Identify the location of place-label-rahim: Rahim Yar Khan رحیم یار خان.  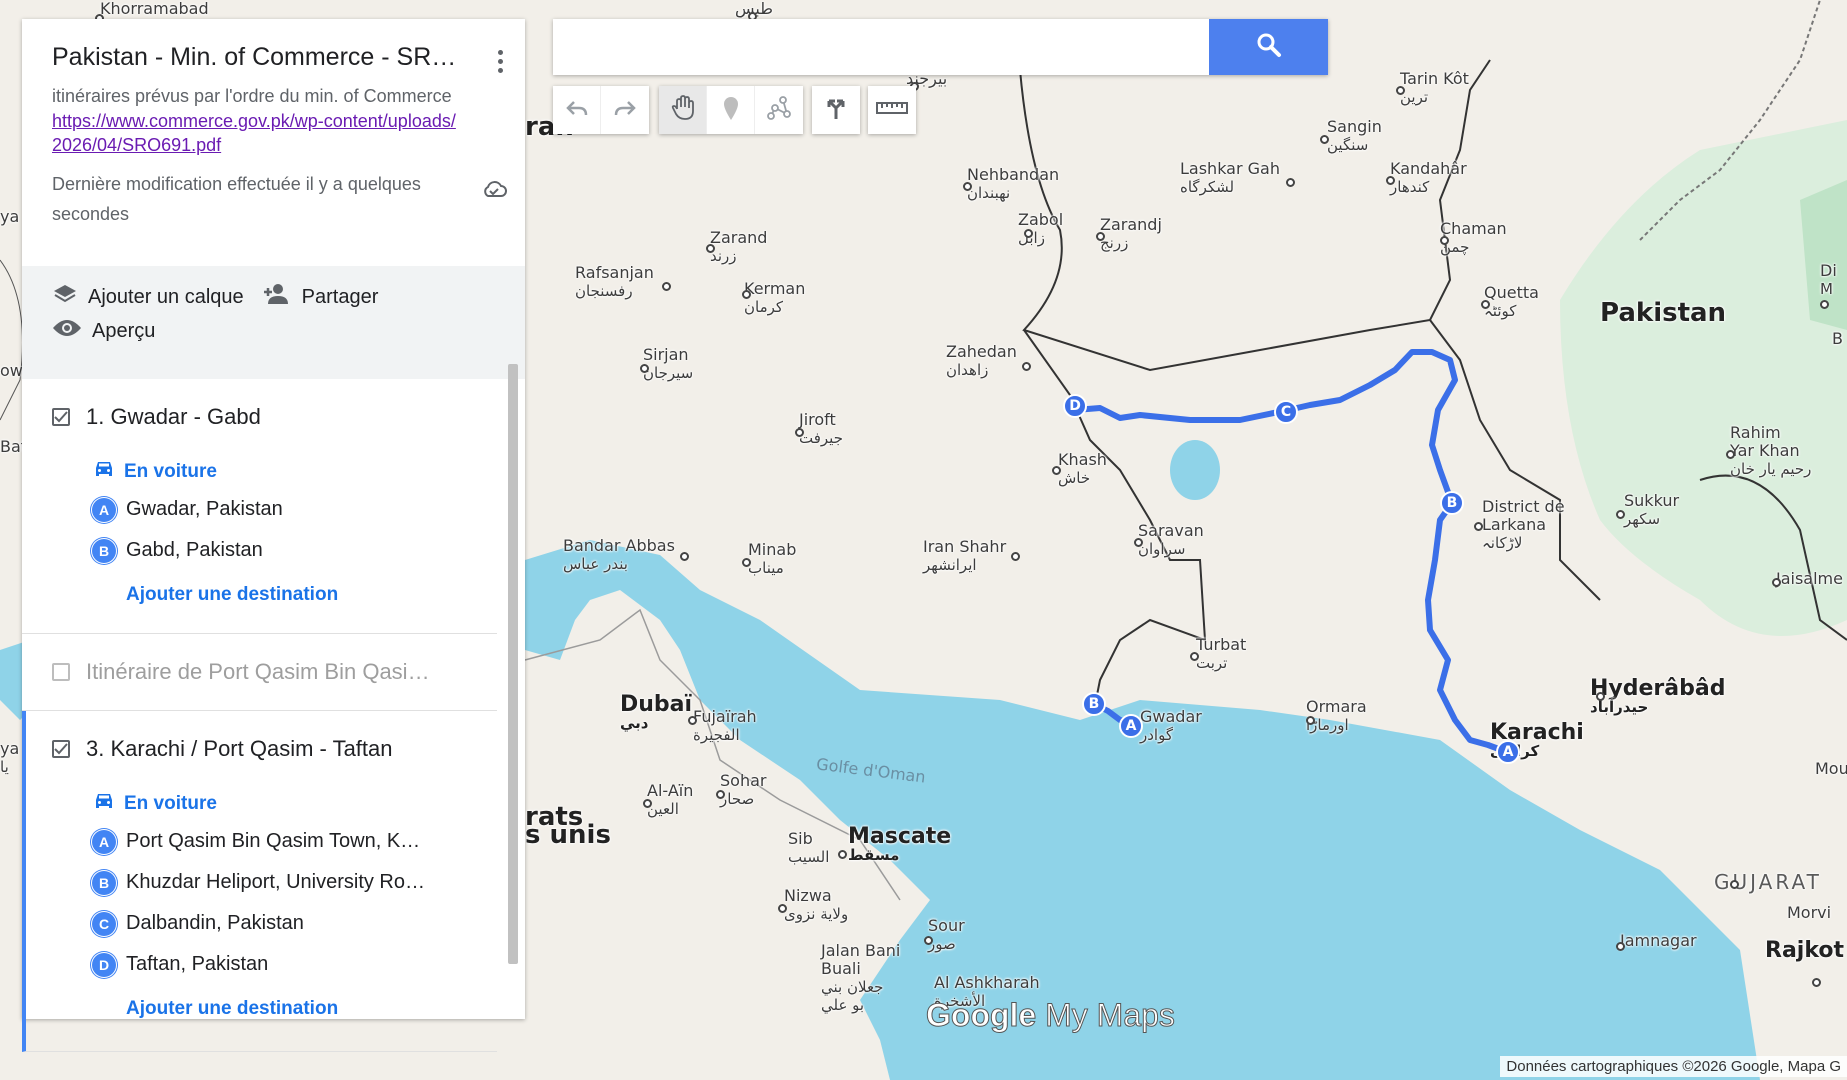
(1770, 451).